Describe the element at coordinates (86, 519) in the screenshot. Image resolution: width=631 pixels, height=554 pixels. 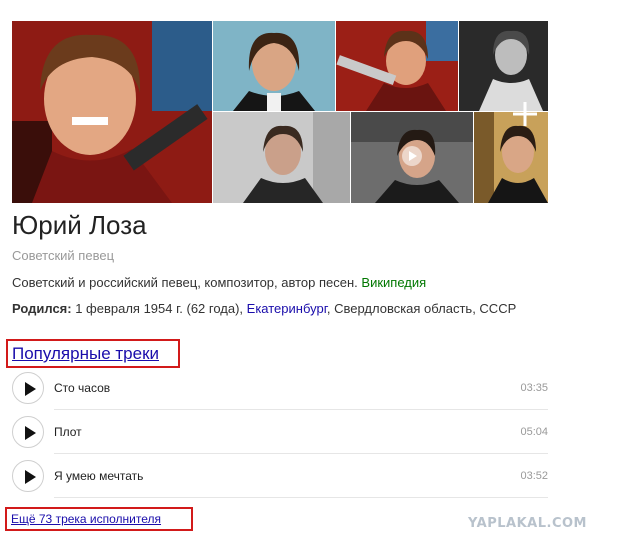
I see `more-tracks-link: Ещё 73 трека исполнителя` at that location.